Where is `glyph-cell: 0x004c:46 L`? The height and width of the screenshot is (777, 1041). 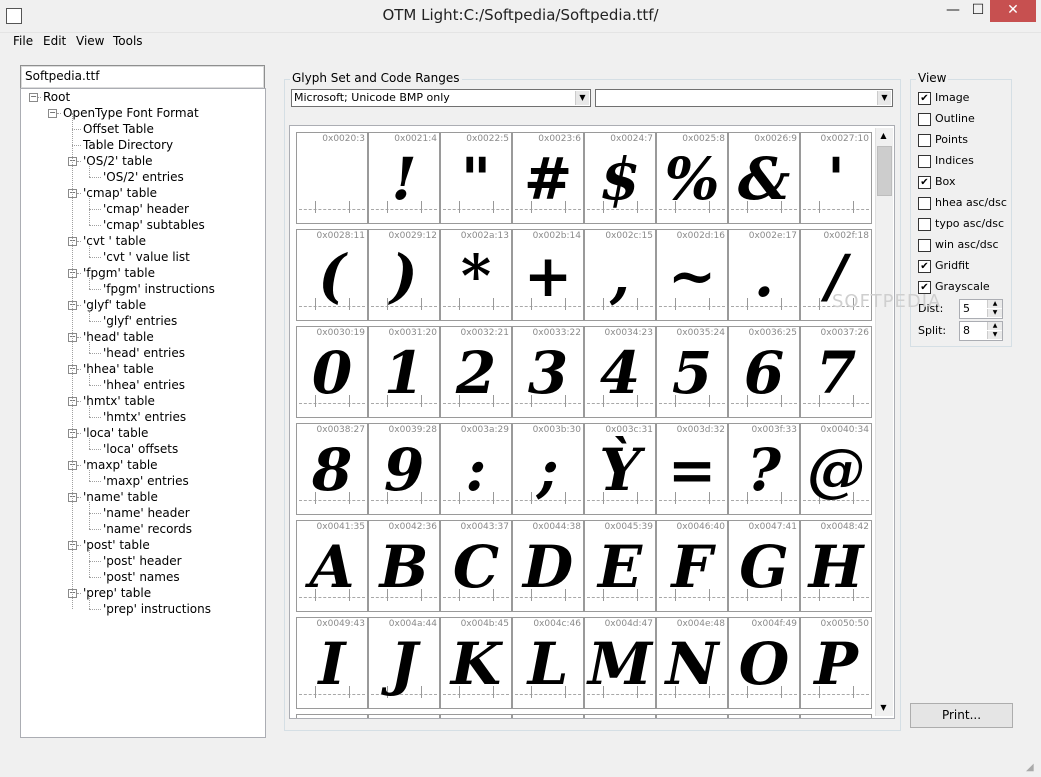
glyph-cell: 0x004c:46 L is located at coordinates (548, 663).